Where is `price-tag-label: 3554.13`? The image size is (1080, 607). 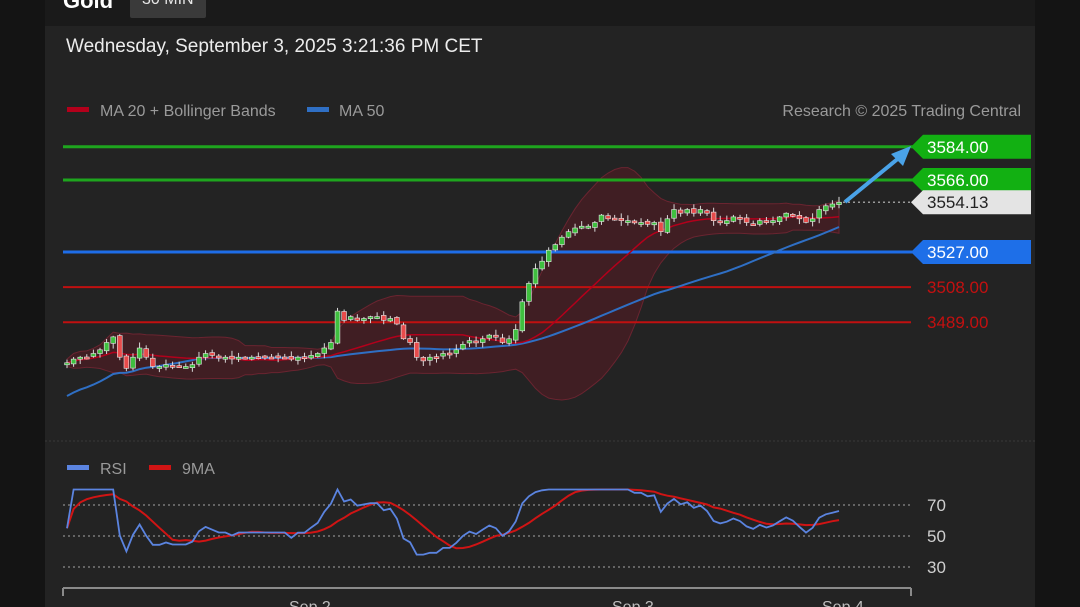 price-tag-label: 3554.13 is located at coordinates (957, 202).